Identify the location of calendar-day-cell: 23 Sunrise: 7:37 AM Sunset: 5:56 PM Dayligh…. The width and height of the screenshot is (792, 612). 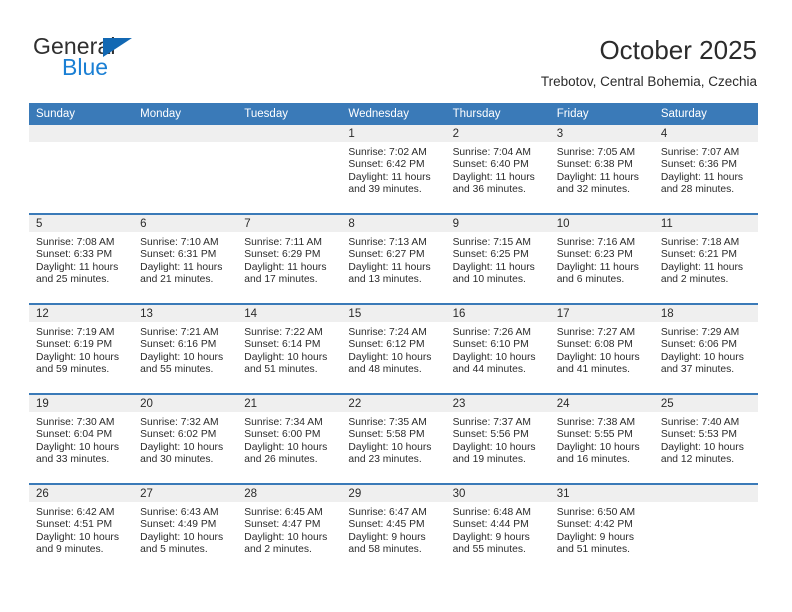
(497, 438).